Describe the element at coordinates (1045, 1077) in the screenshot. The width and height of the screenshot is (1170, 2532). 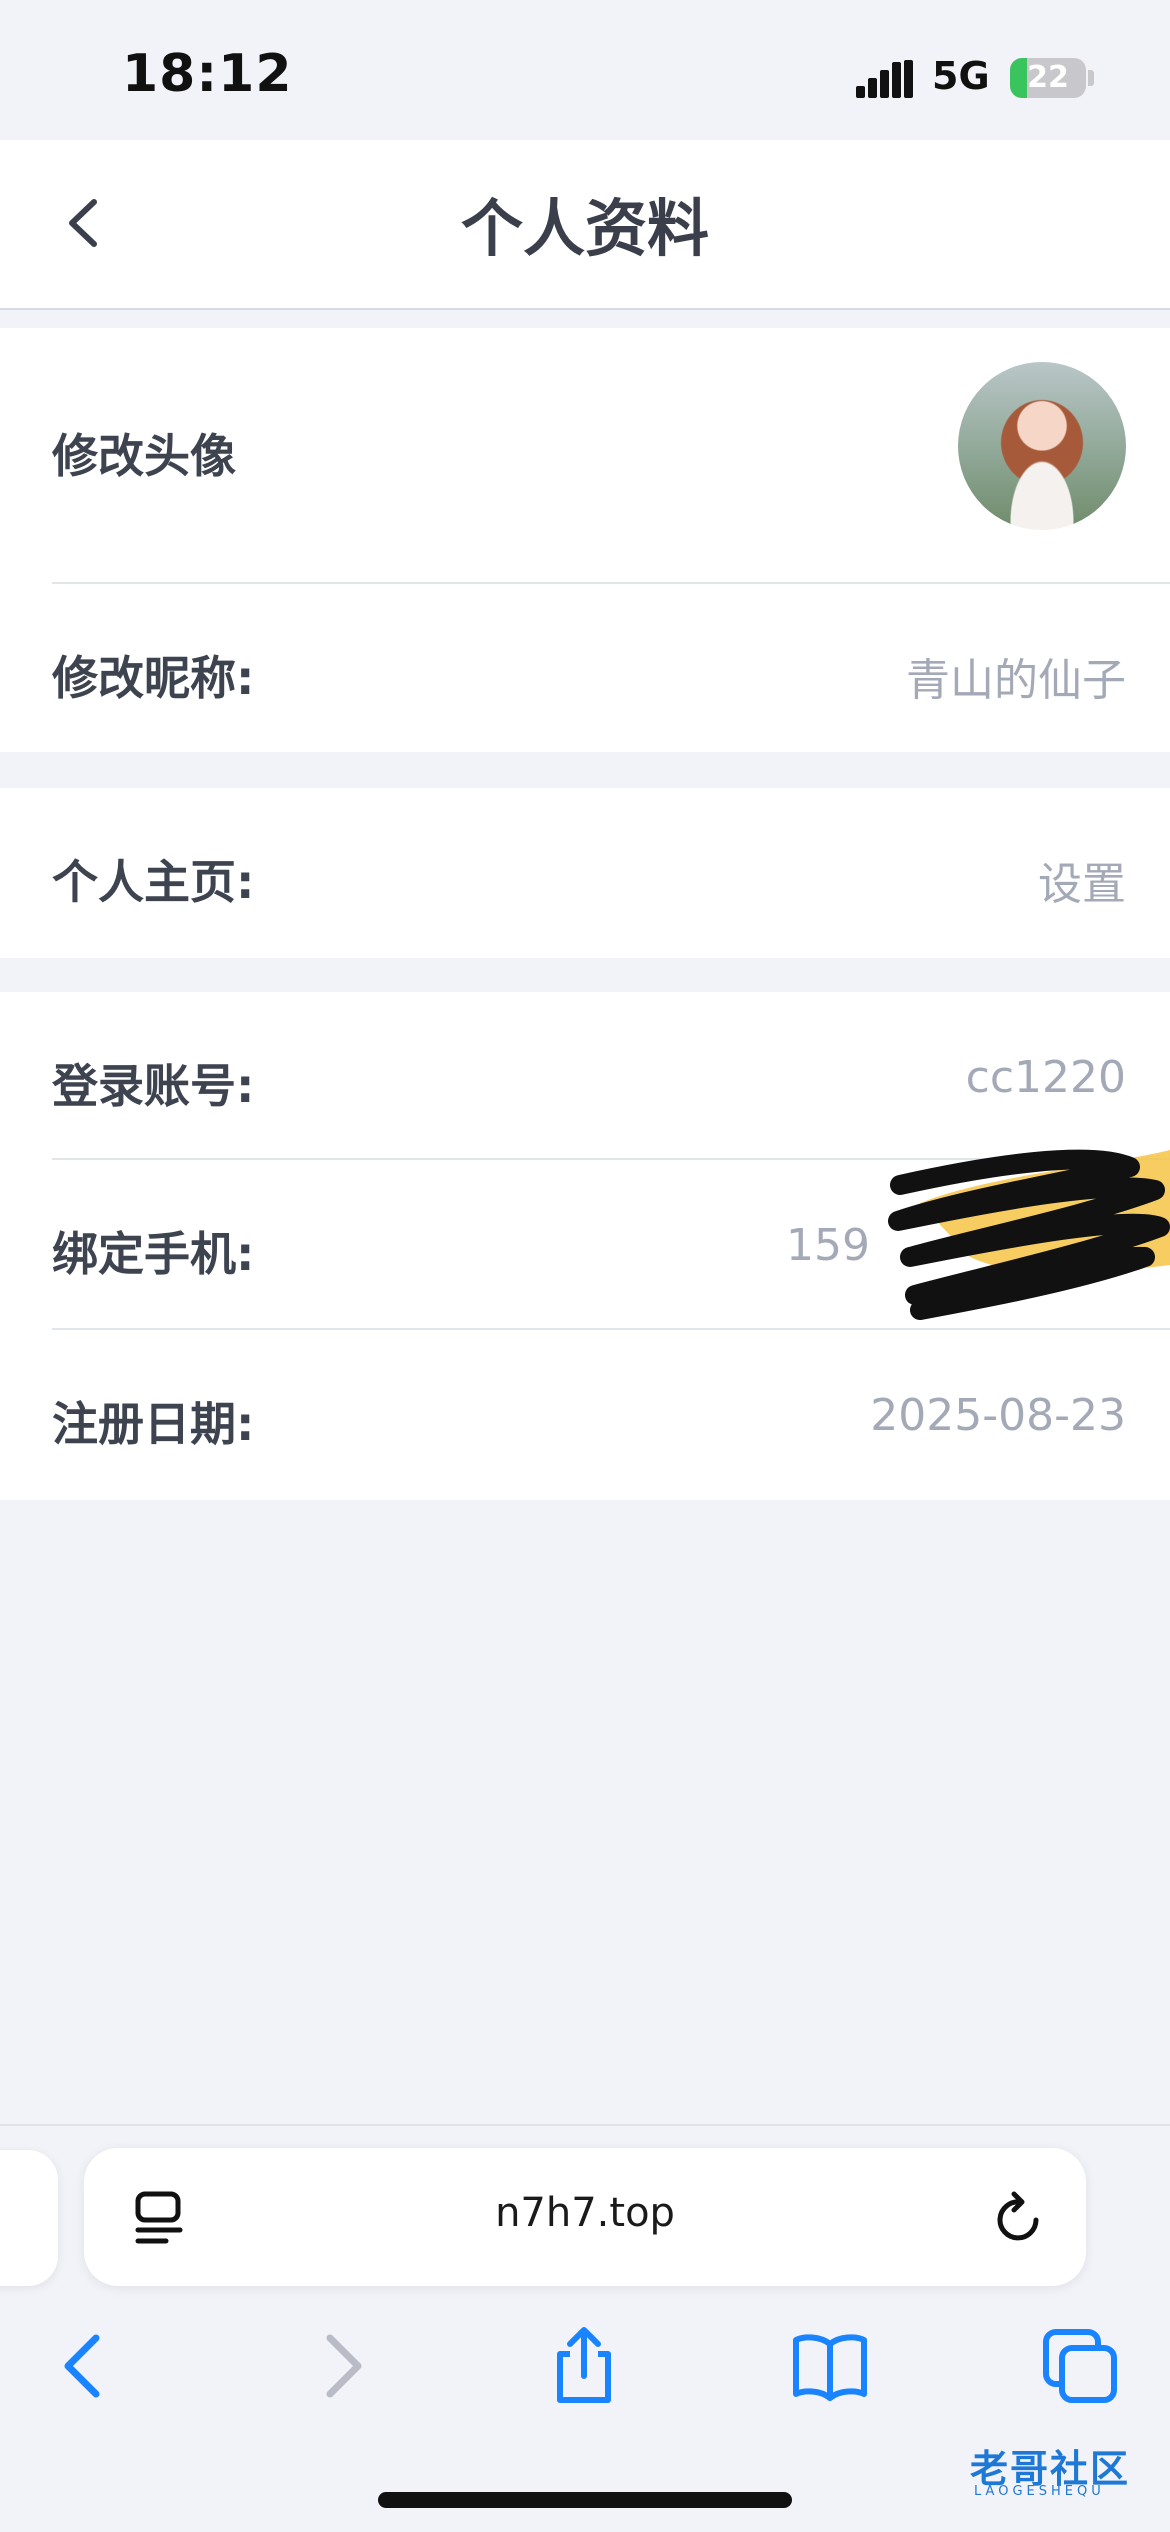
I see `login-account-value: cc1220` at that location.